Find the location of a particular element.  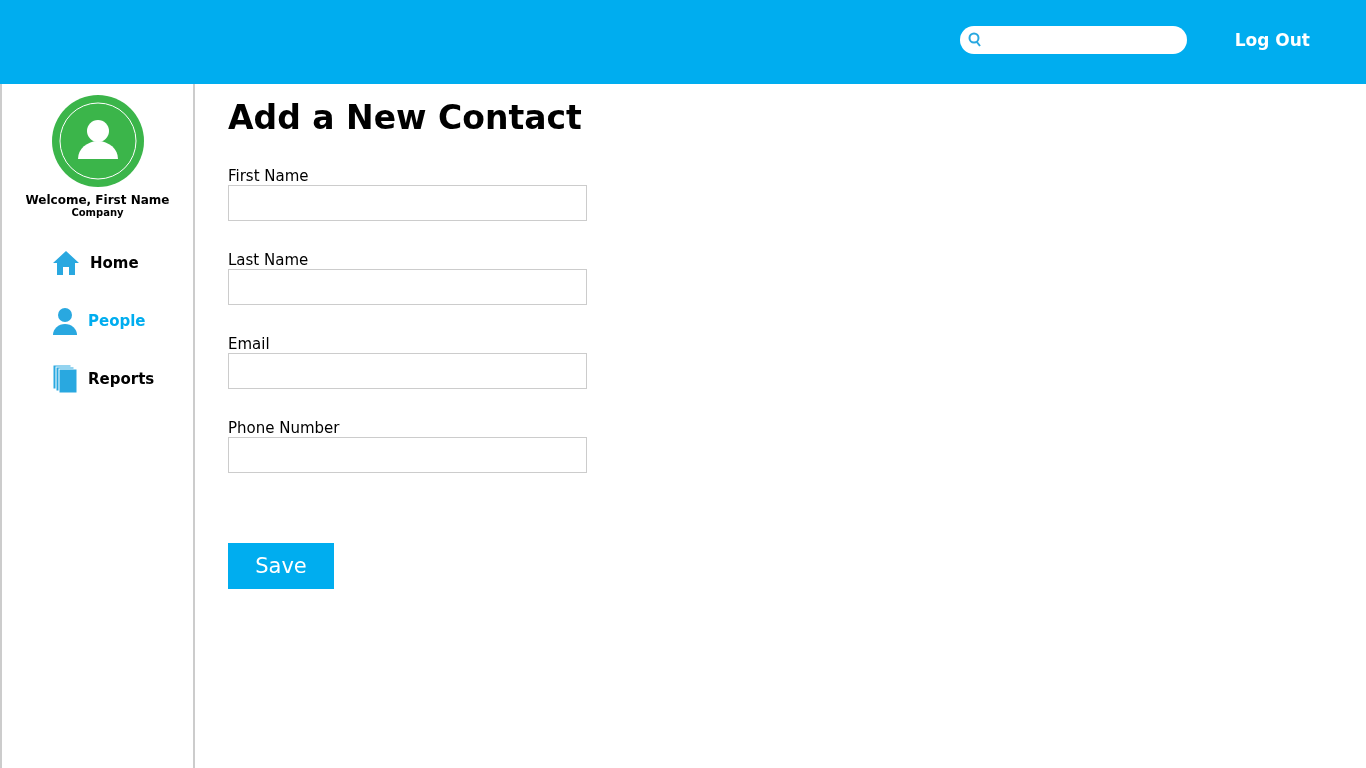

person-icon is located at coordinates (65, 321).